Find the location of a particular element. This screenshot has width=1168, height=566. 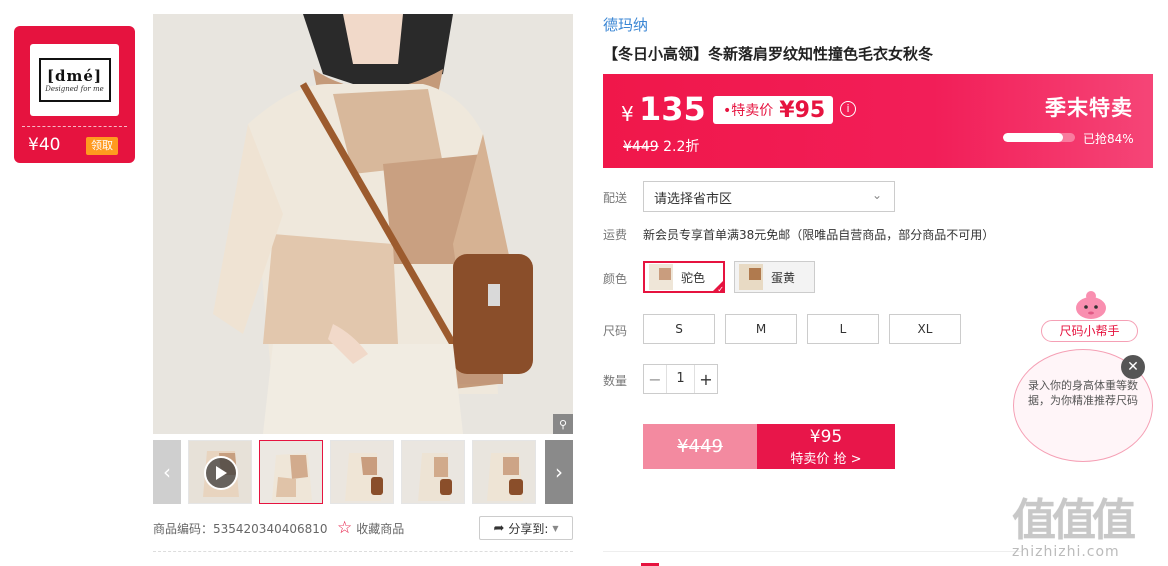

watermark-url: zhizhizhi.com is located at coordinates (1066, 552).